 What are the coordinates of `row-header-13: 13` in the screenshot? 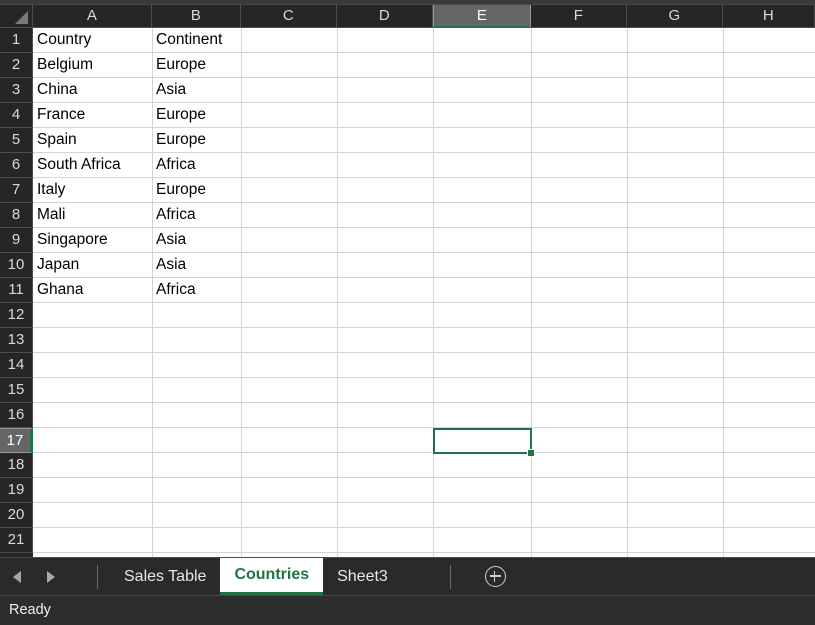 It's located at (16, 340).